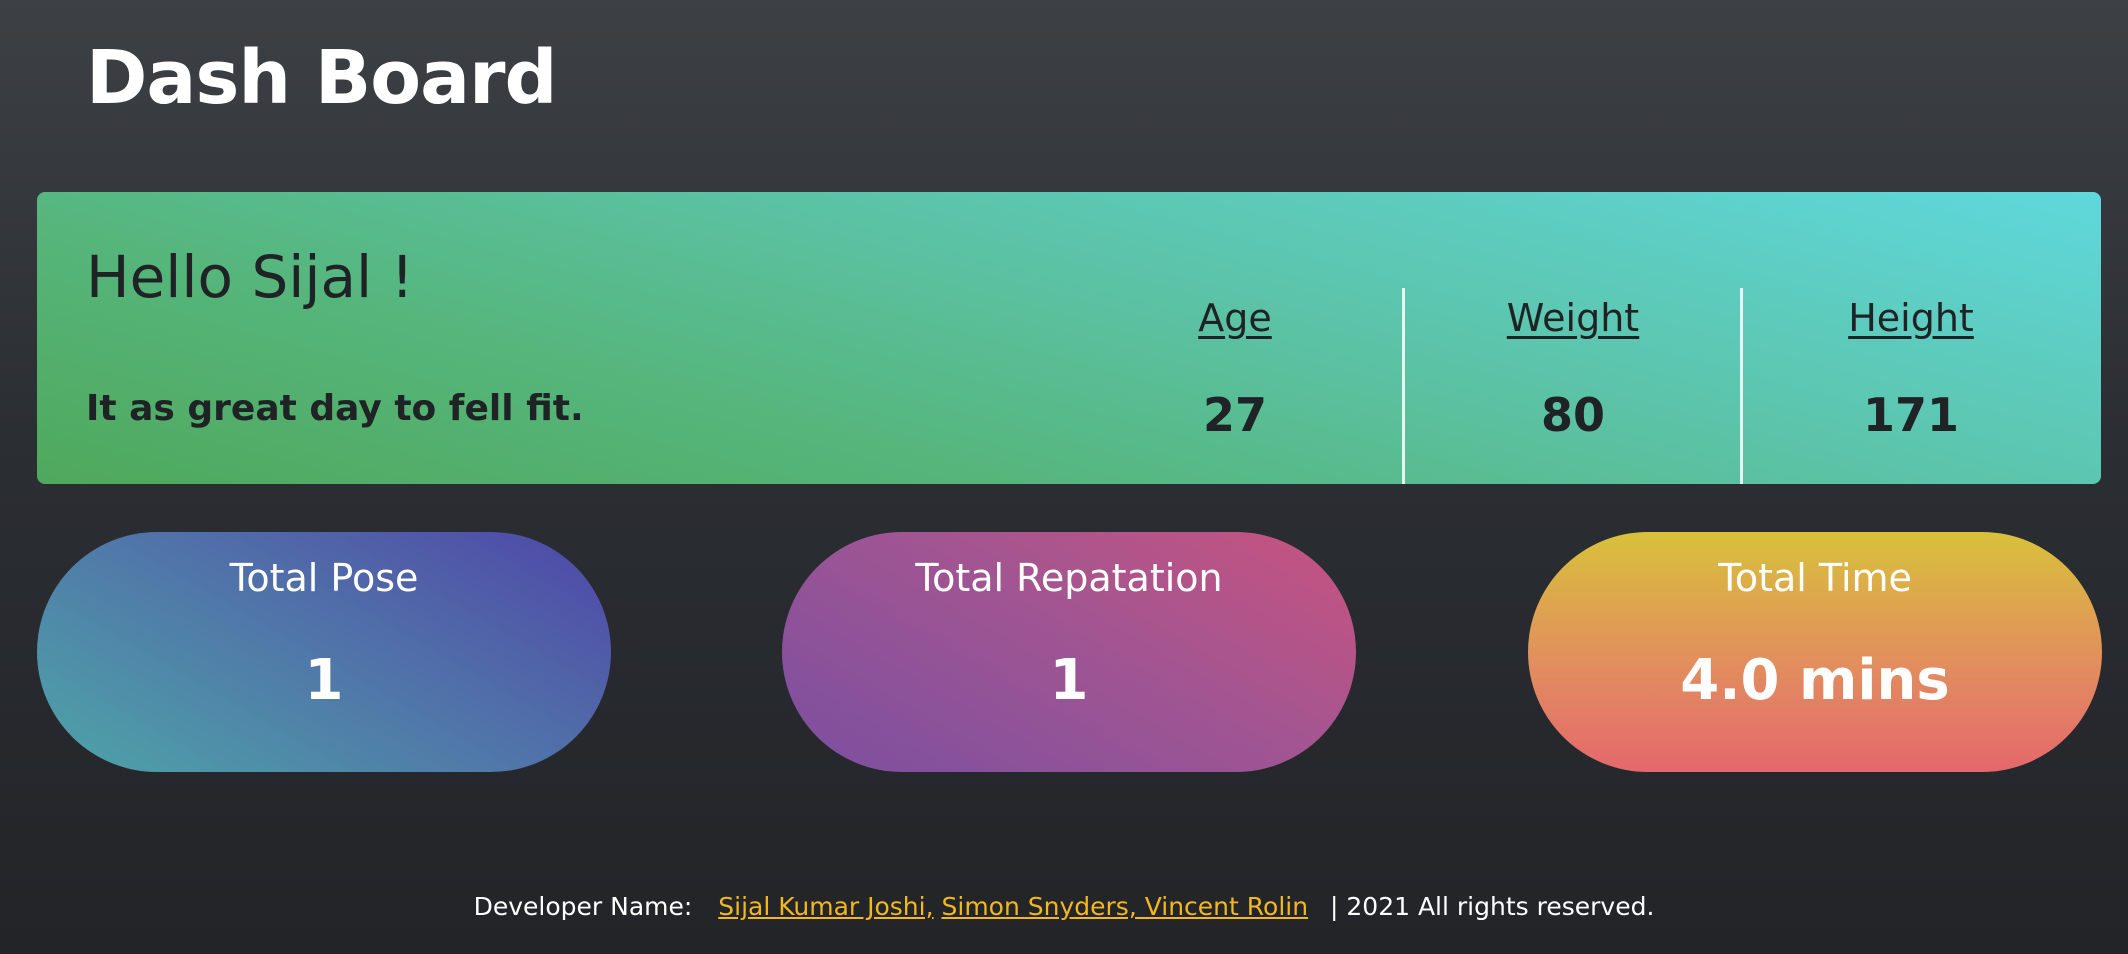 Image resolution: width=2128 pixels, height=954 pixels. Describe the element at coordinates (324, 680) in the screenshot. I see `total-pose-value: 1` at that location.